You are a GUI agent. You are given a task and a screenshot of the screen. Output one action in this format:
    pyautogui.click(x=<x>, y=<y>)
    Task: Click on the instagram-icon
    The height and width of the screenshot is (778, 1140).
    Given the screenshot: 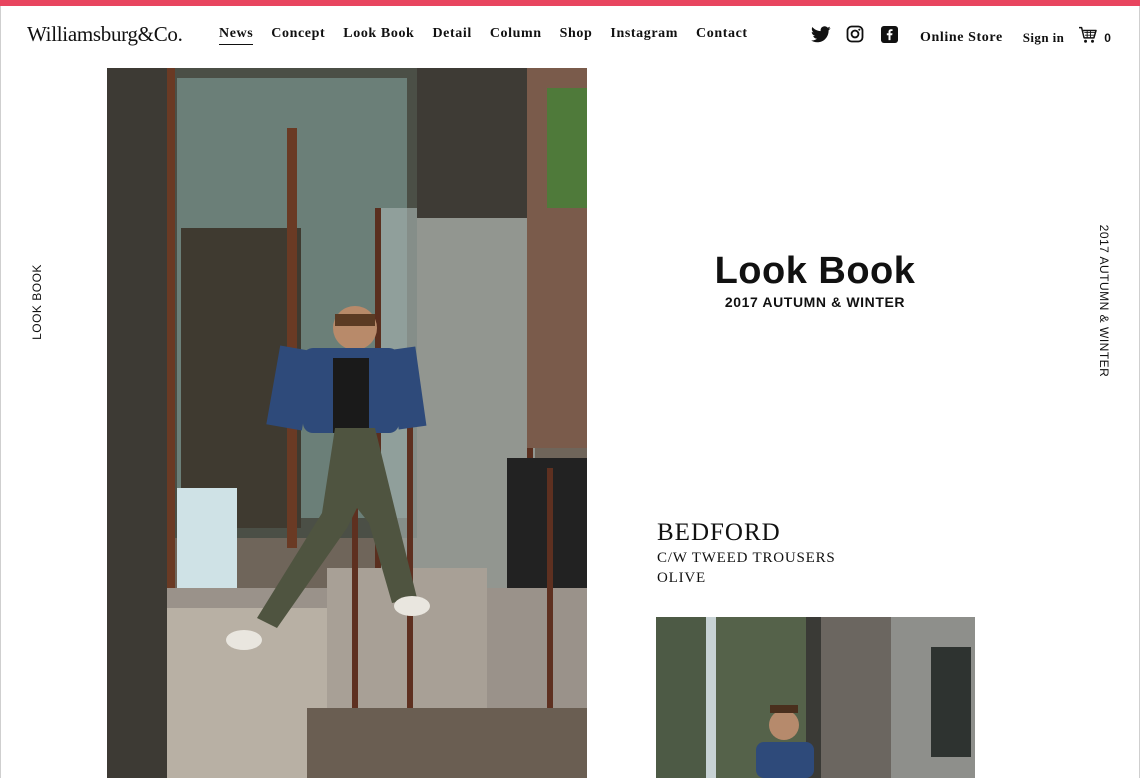 What is the action you would take?
    pyautogui.click(x=855, y=34)
    